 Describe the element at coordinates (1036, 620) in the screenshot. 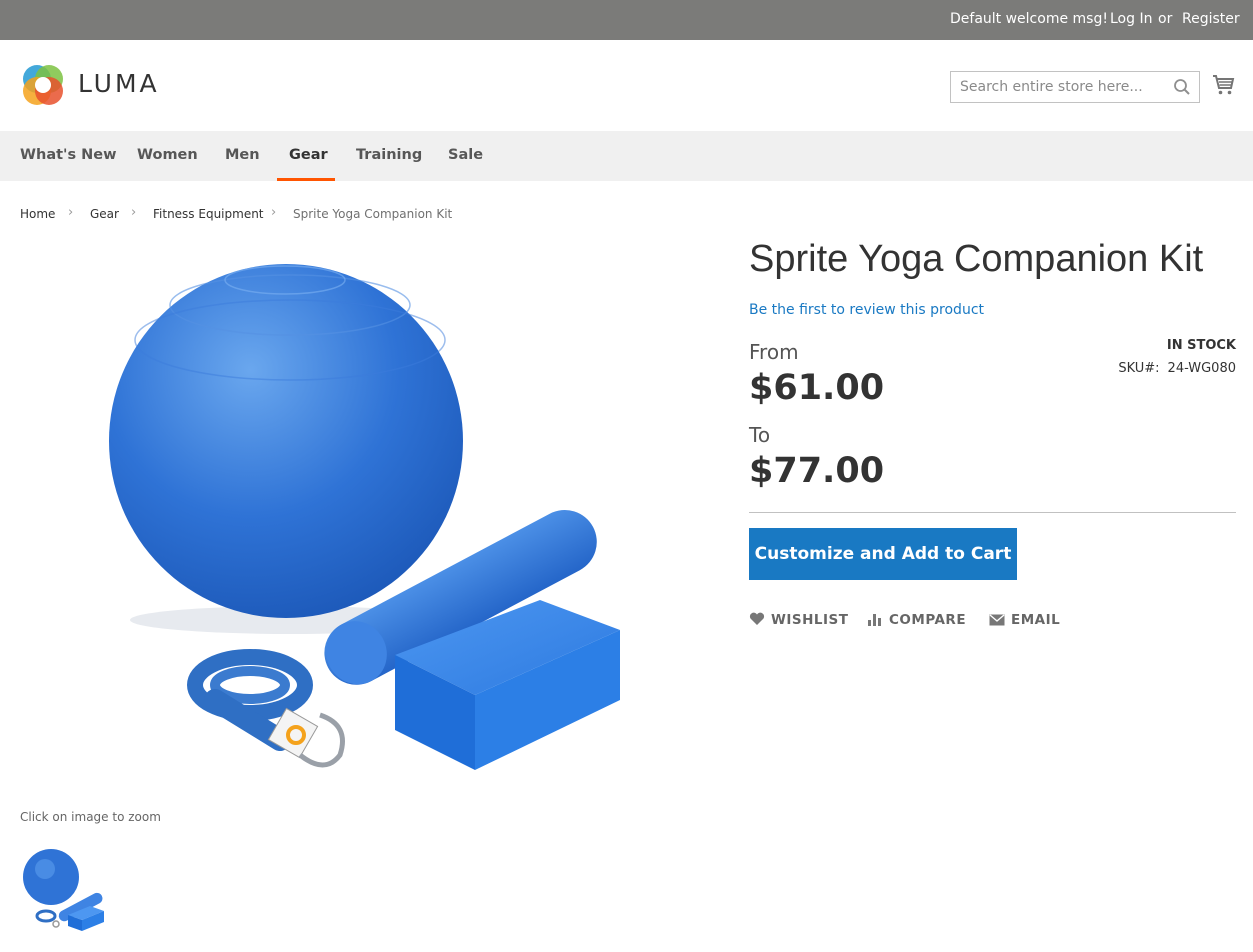

I see `email-label: EMAIL` at that location.